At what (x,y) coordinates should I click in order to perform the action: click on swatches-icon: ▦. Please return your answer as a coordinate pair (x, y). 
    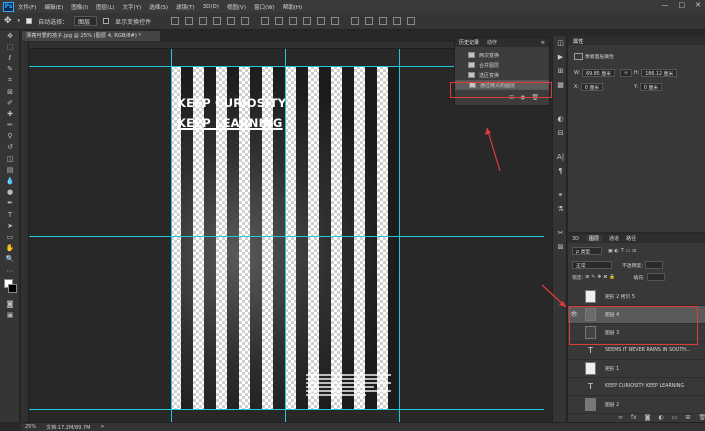
    Looking at the image, I should click on (560, 85).